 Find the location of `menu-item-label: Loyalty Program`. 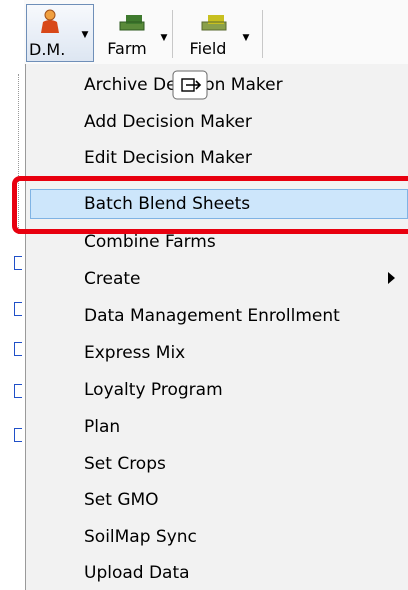

menu-item-label: Loyalty Program is located at coordinates (153, 390).